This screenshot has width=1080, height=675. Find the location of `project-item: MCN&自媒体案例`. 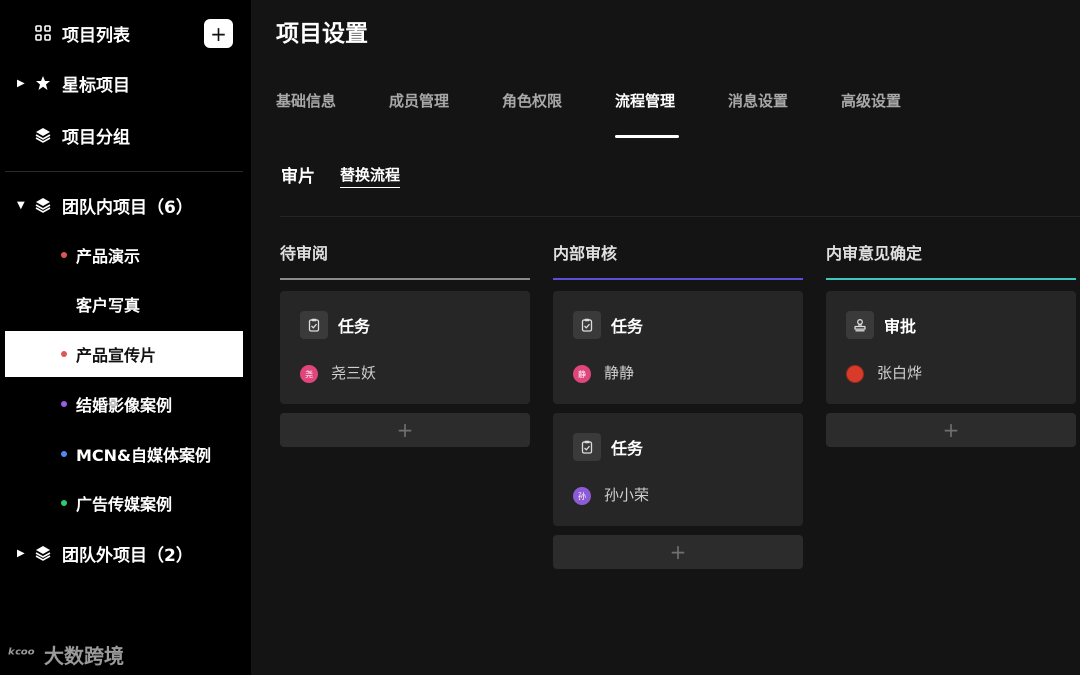

project-item: MCN&自媒体案例 is located at coordinates (124, 454).